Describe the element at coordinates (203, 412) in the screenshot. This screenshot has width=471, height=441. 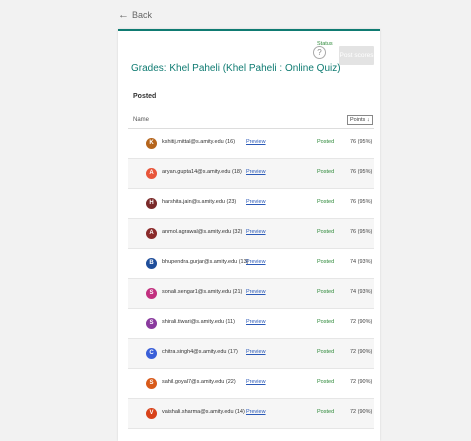
I see `student-email: vaishali.sharma@s.amity.edu (14)` at that location.